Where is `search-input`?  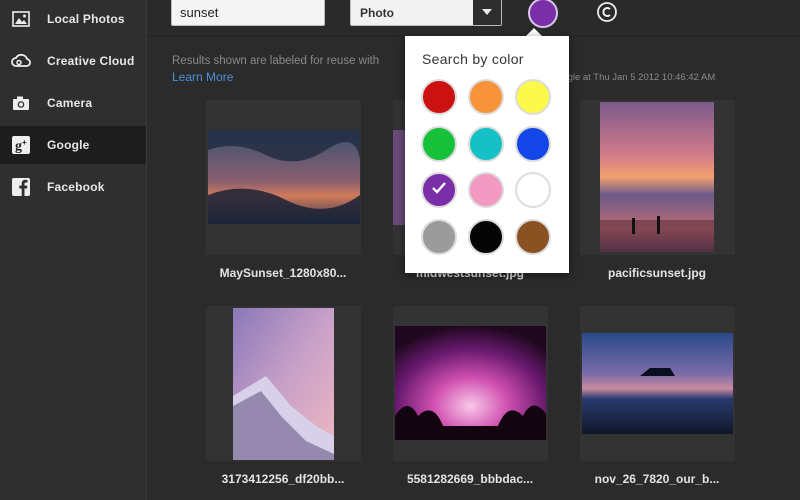
search-input is located at coordinates (248, 13).